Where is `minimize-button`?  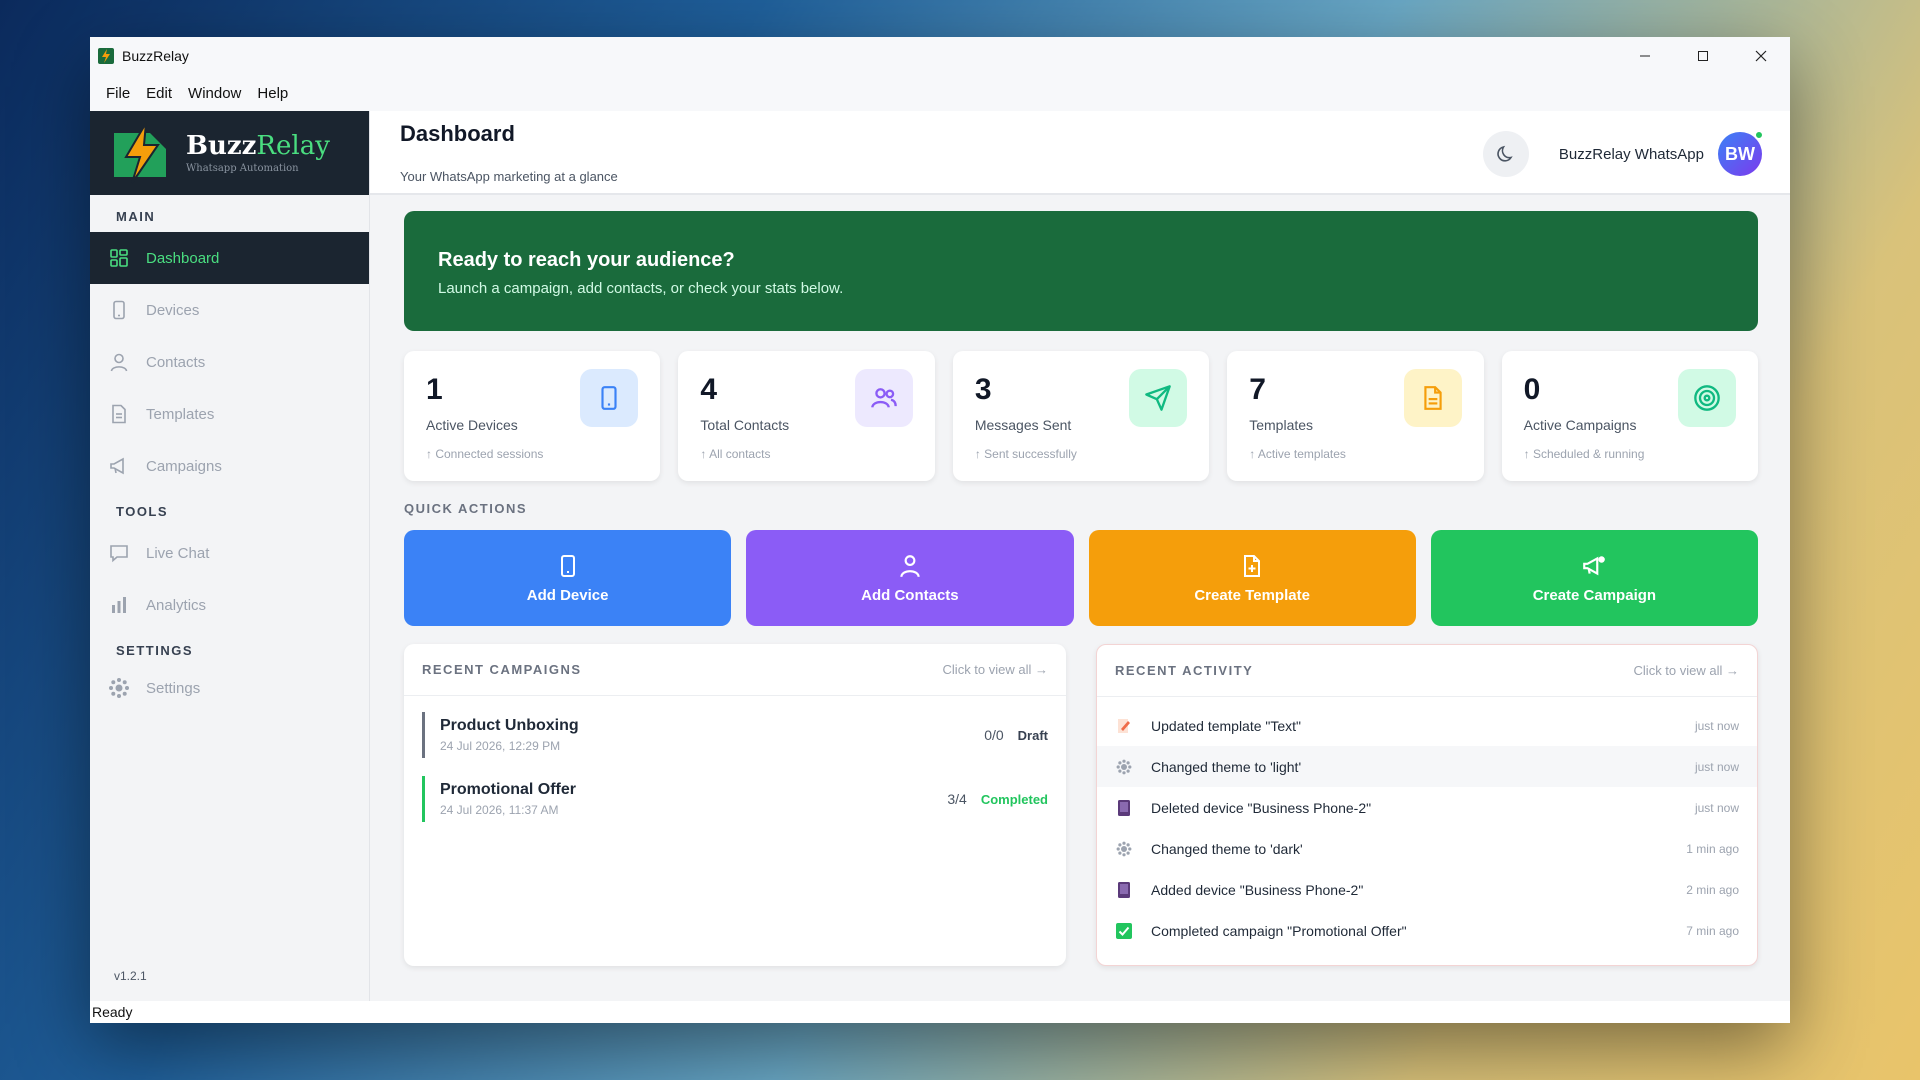 minimize-button is located at coordinates (1645, 56).